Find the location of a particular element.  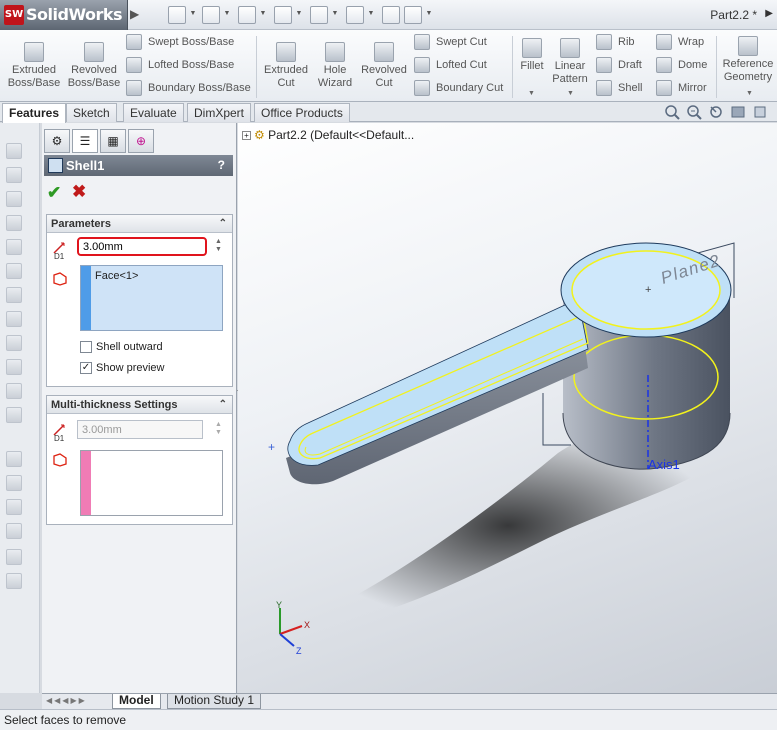

multi-thickness-spinner: ▲ ▼ is located at coordinates (218, 429).